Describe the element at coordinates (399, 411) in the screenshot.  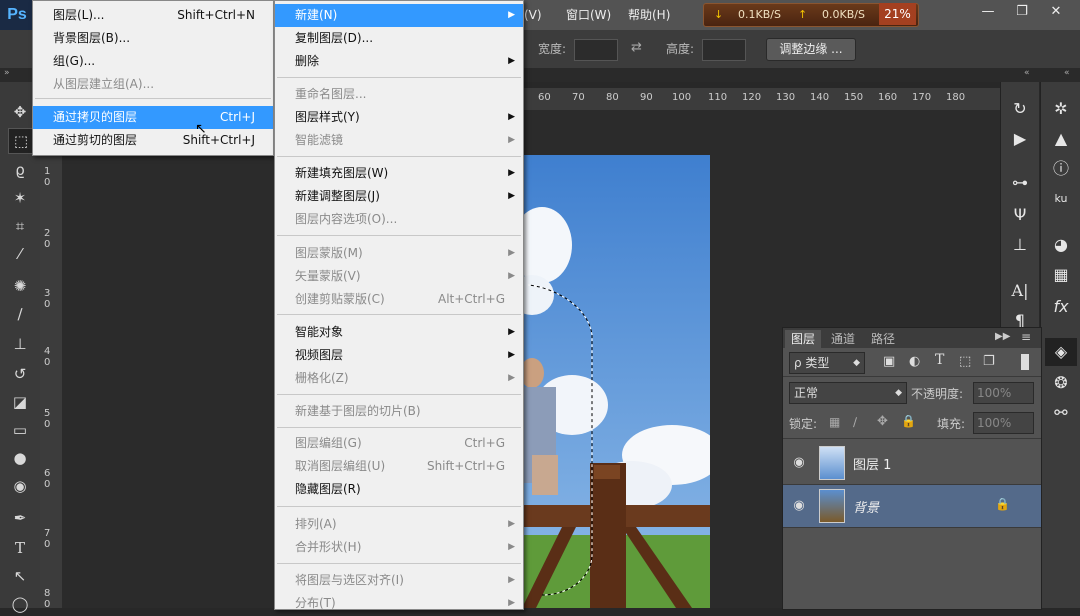
I see `menu-item-layer-based-slice: 新建基于图层的切片(B)` at that location.